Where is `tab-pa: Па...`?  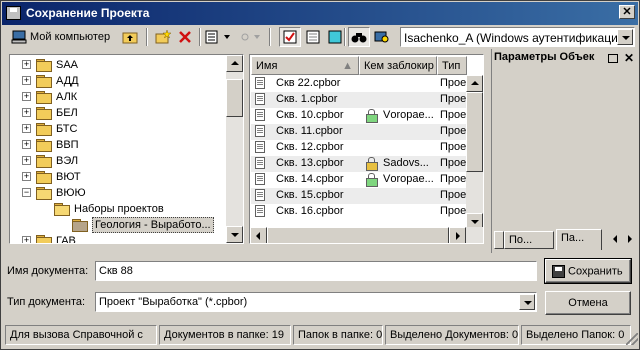 tab-pa: Па... is located at coordinates (579, 239).